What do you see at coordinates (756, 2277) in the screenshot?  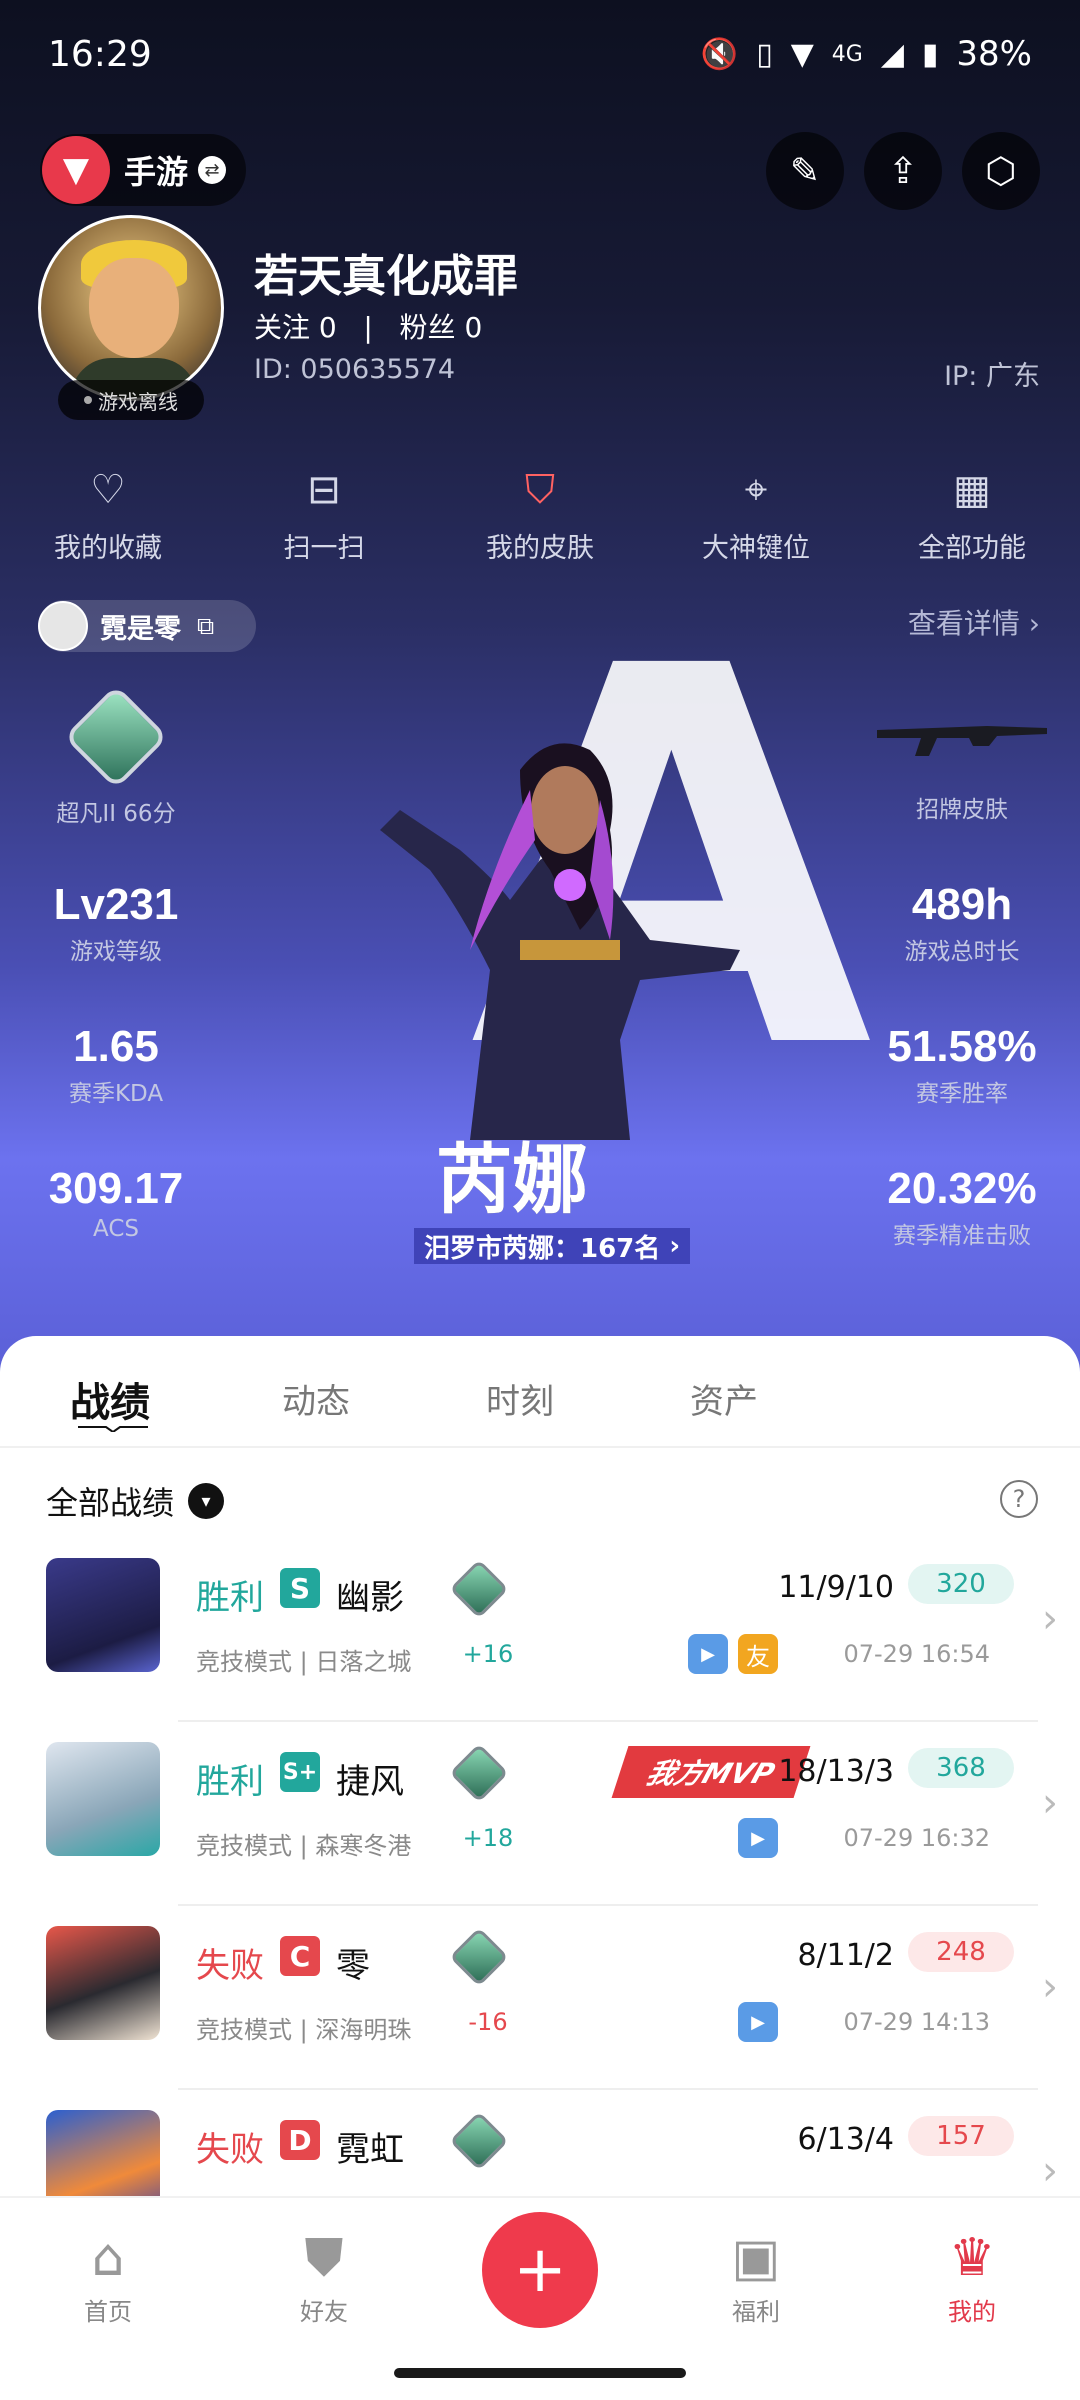 I see `nav-rewards: ▣ 福利` at bounding box center [756, 2277].